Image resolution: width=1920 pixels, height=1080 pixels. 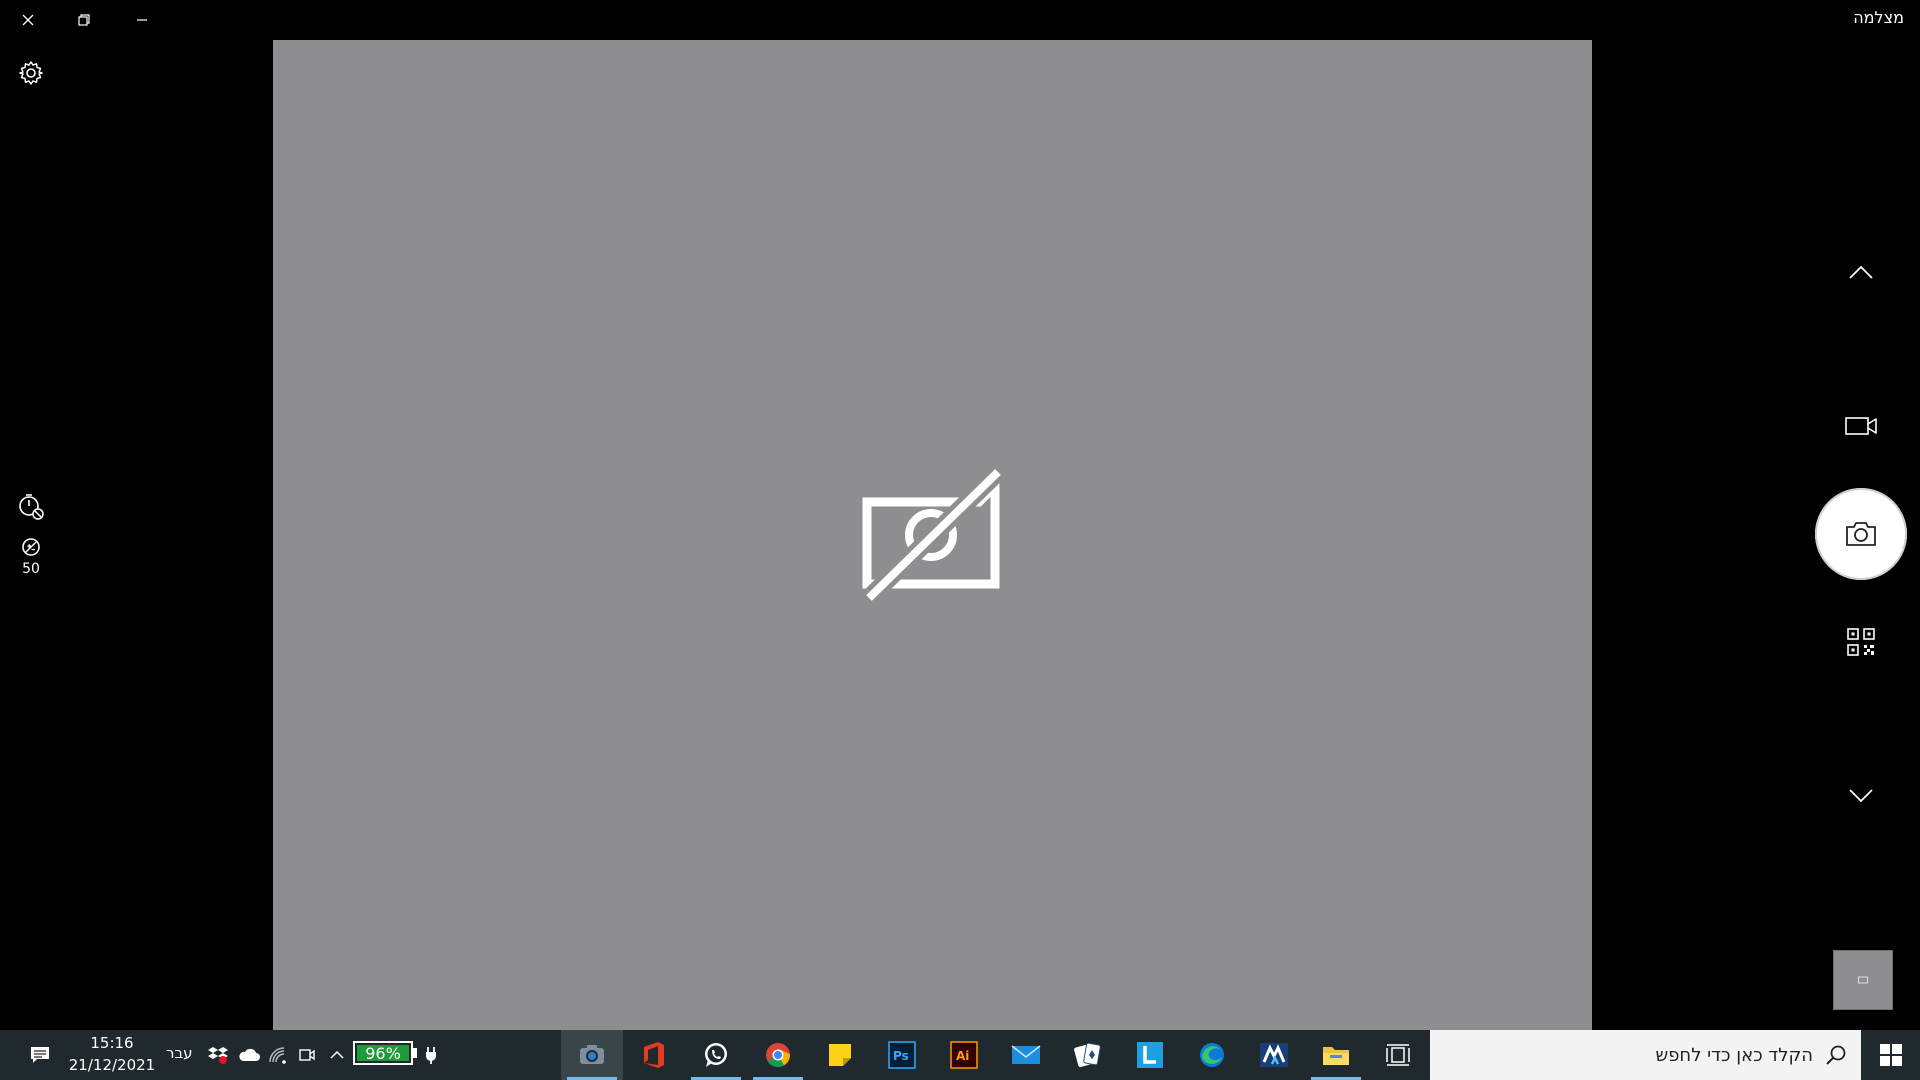 I want to click on windows-logo-icon, so click(x=1891, y=1055).